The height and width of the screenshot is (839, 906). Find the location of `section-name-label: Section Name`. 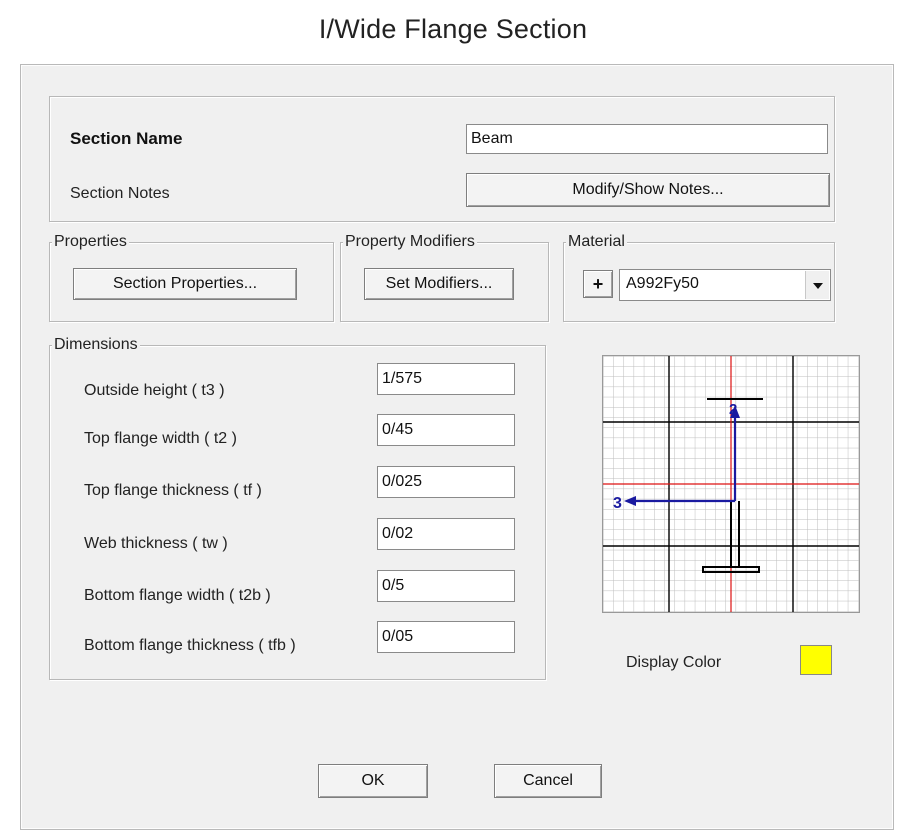

section-name-label: Section Name is located at coordinates (126, 138).